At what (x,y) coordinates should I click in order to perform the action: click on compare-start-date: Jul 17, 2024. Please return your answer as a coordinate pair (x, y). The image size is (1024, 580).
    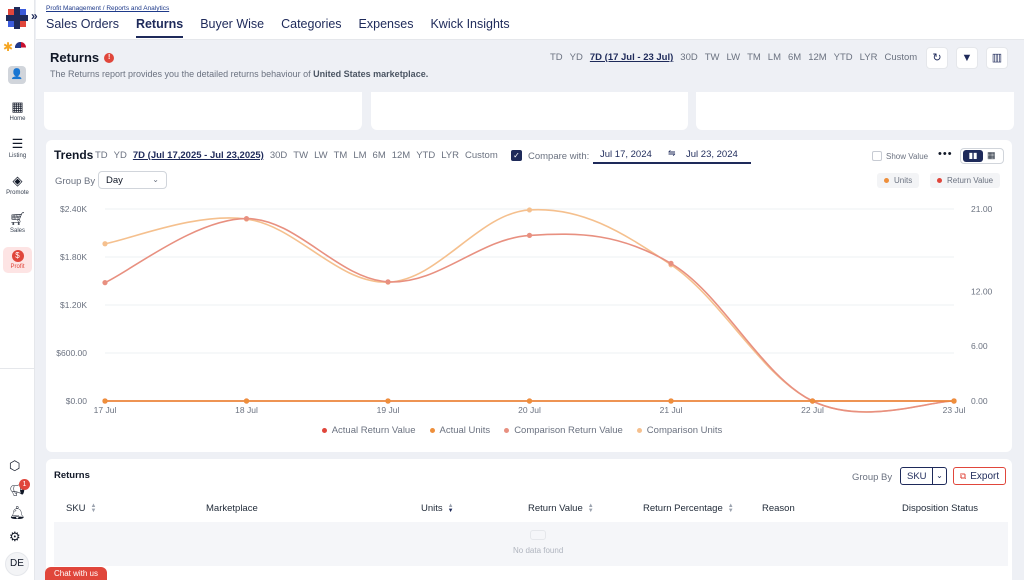
    Looking at the image, I should click on (626, 154).